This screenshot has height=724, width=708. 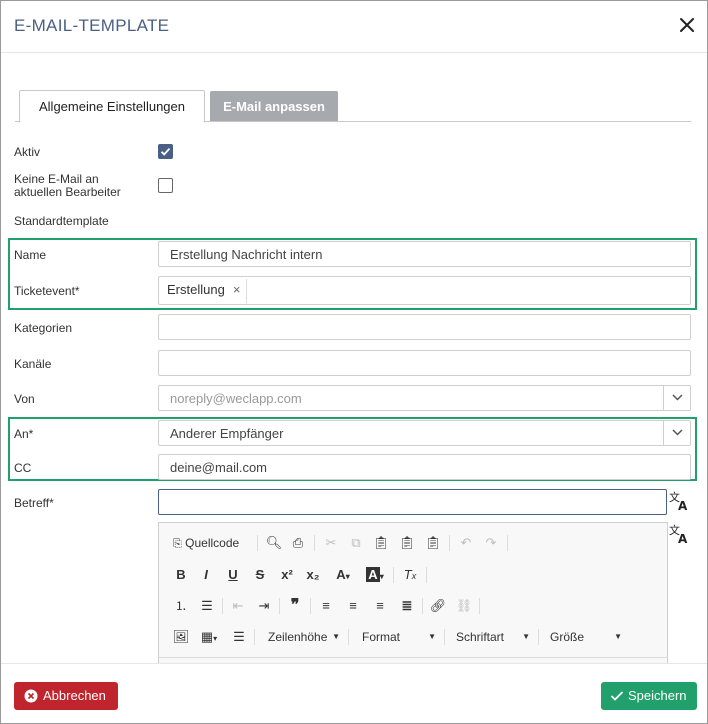 What do you see at coordinates (47, 291) in the screenshot?
I see `ticketevent-label: Ticketevent*` at bounding box center [47, 291].